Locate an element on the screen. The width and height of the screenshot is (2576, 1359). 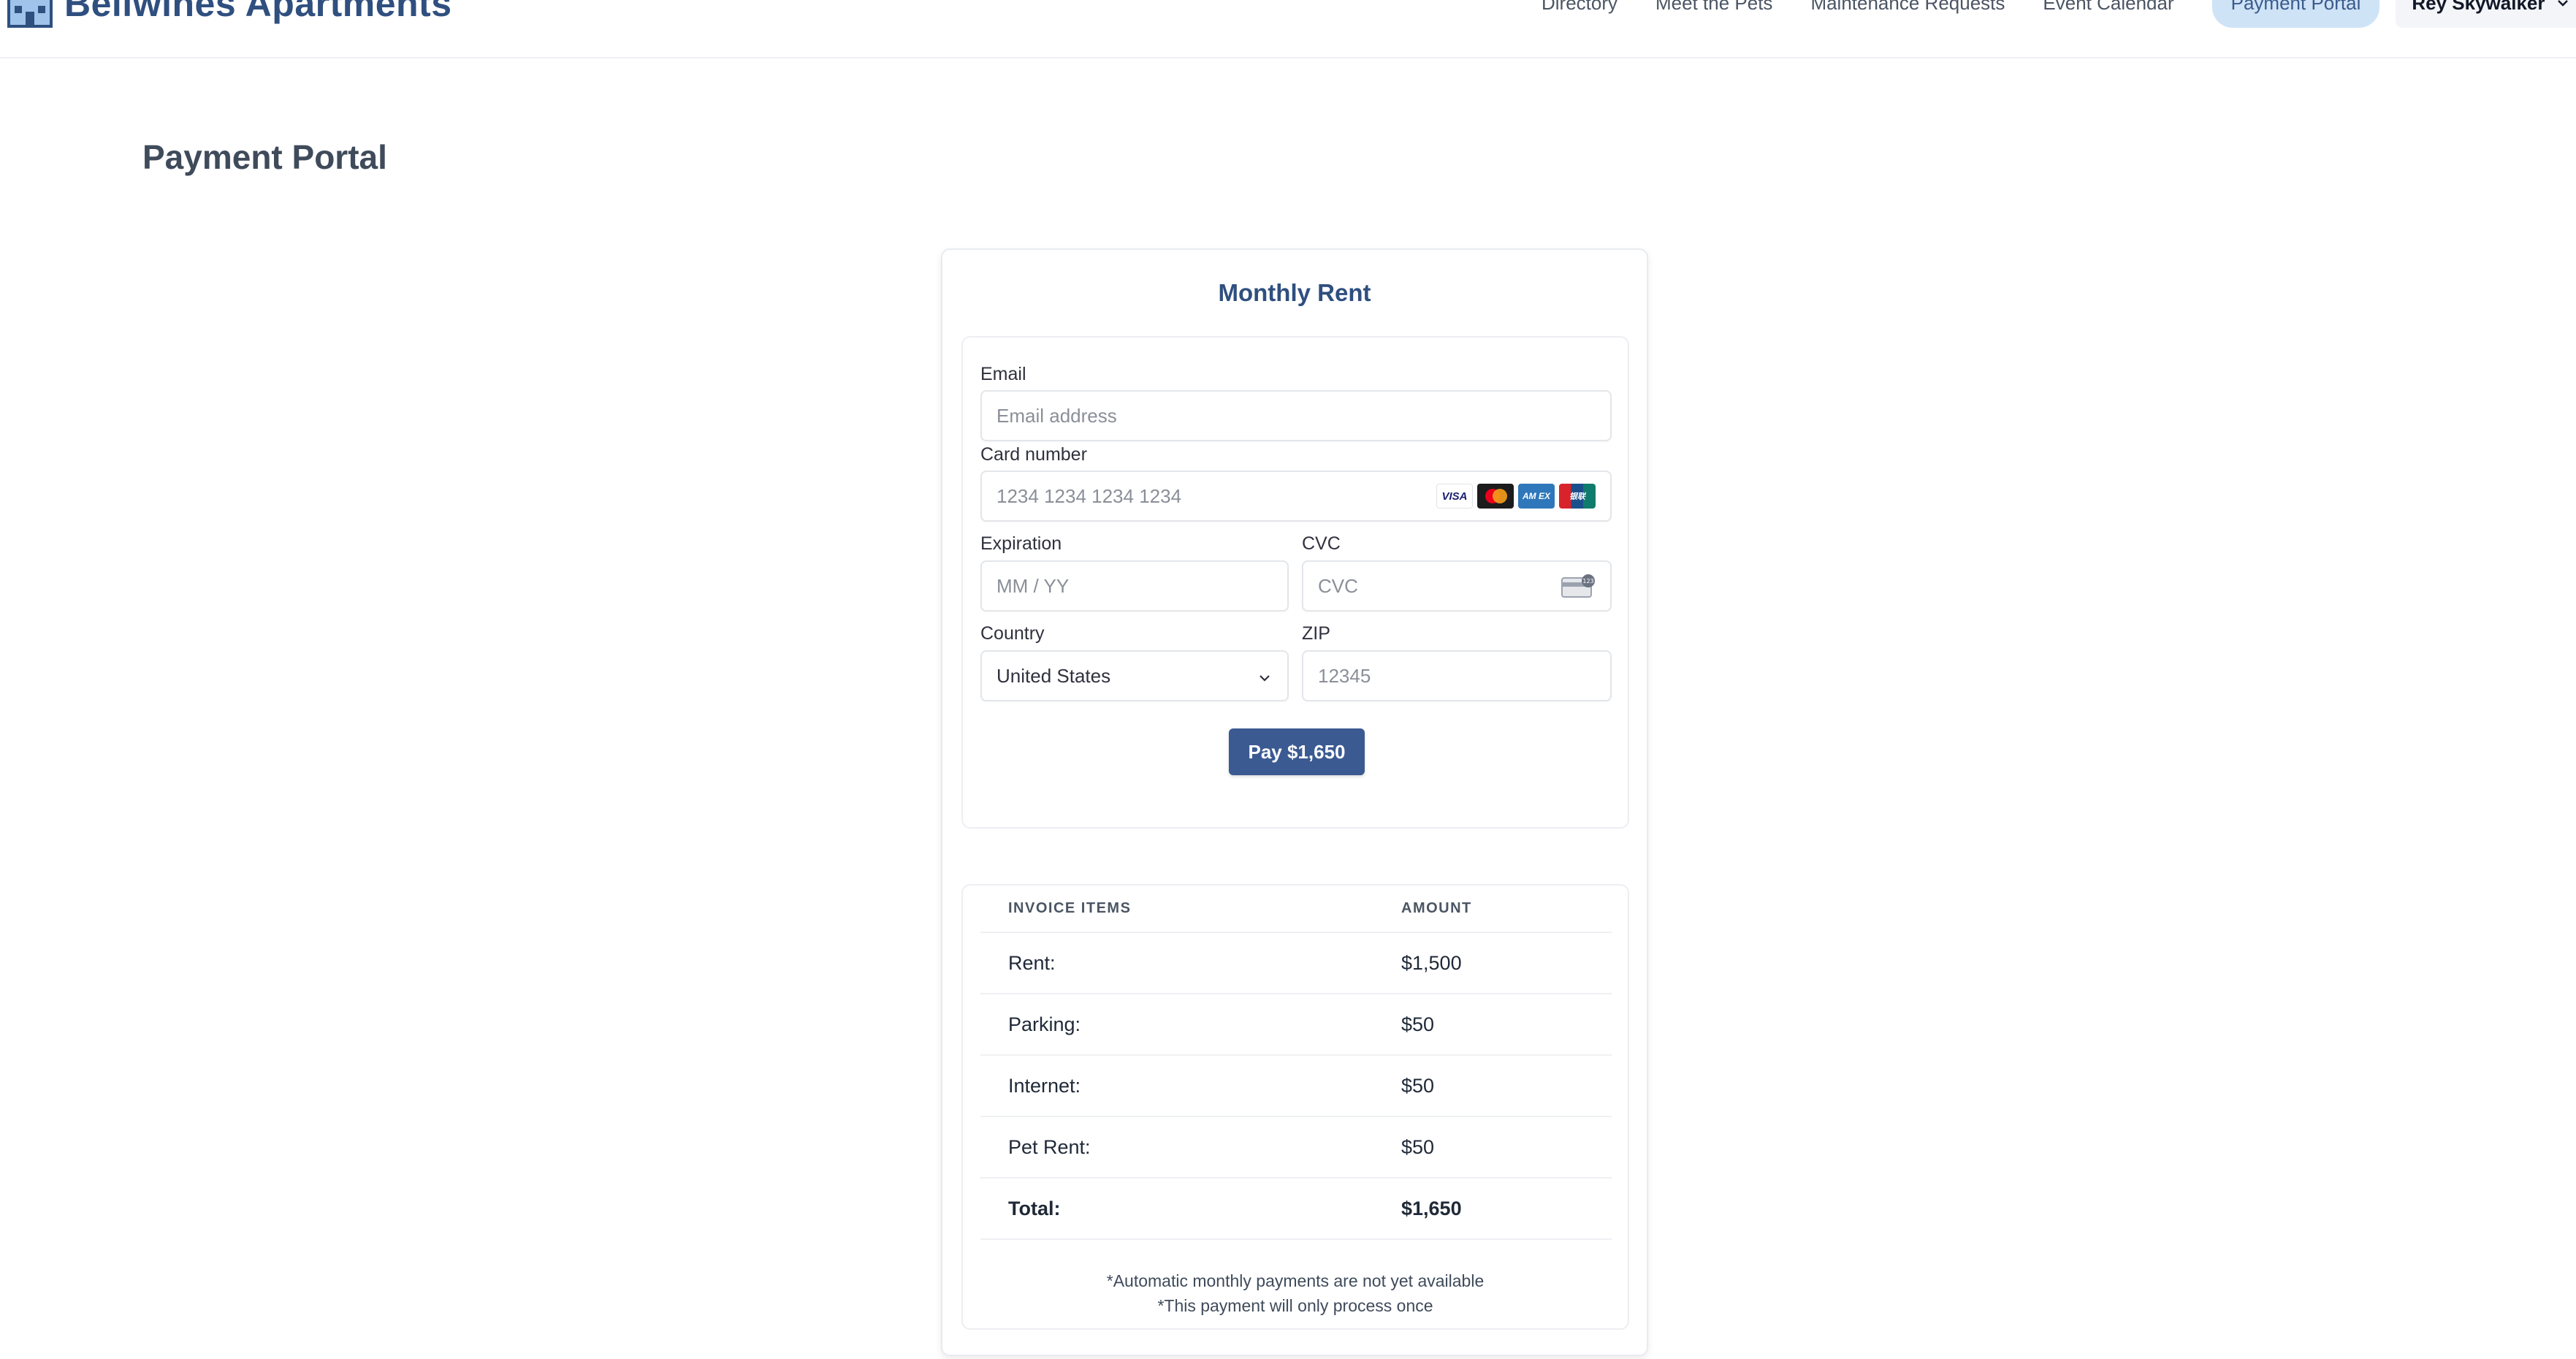
zip-field is located at coordinates (1457, 676).